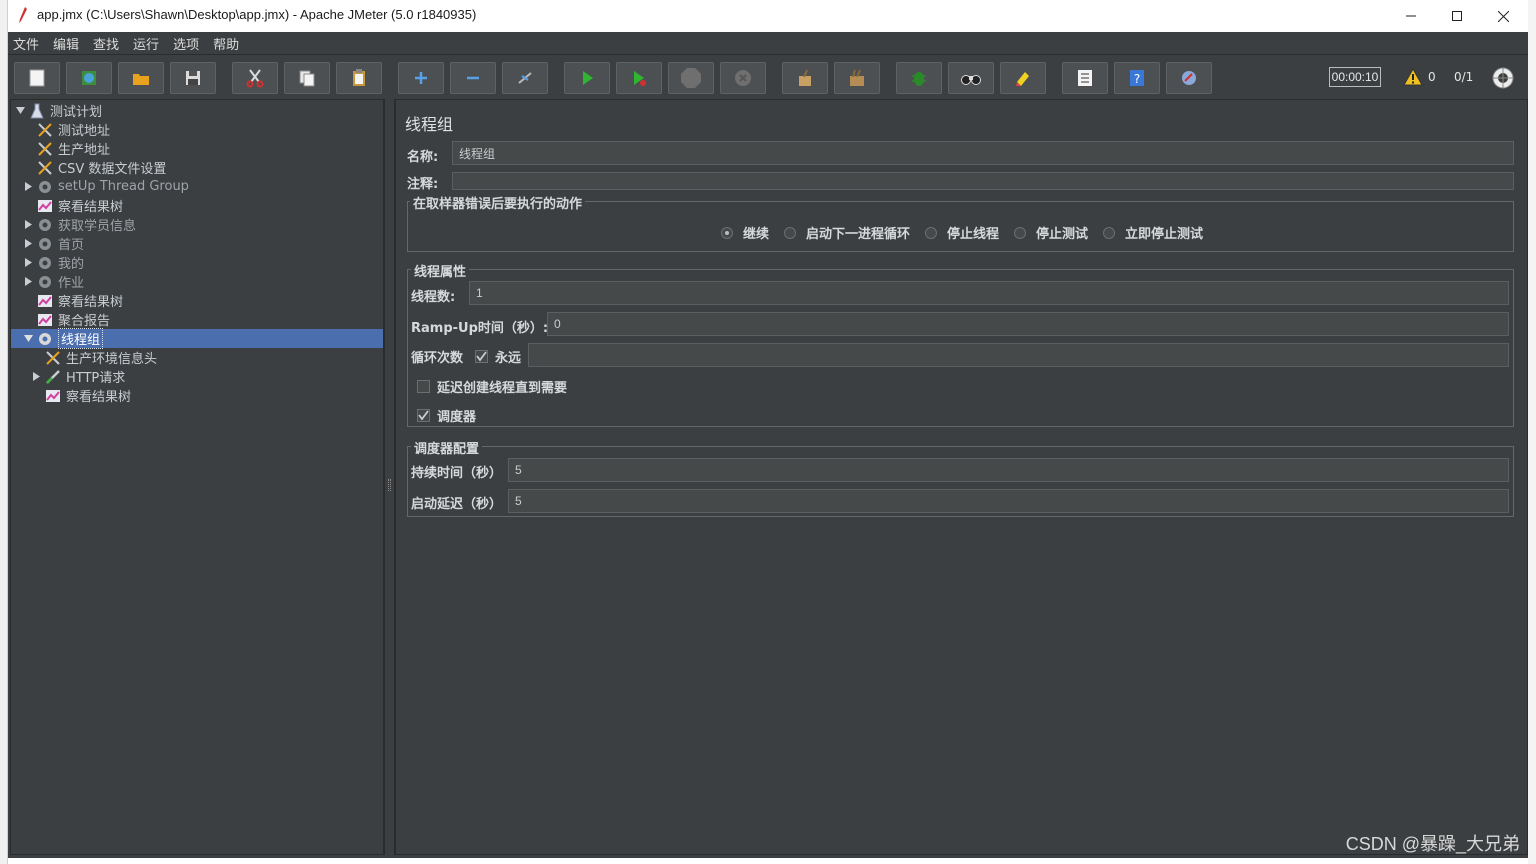  I want to click on close-button, so click(1503, 16).